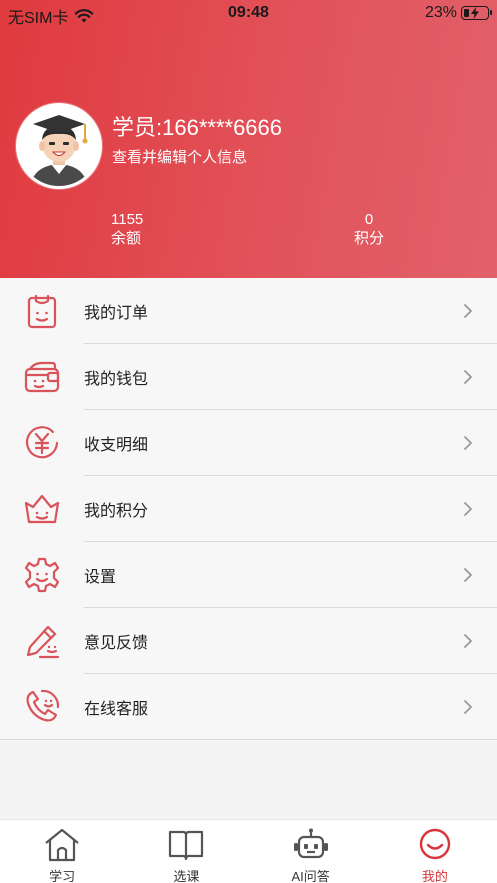 Image resolution: width=497 pixels, height=883 pixels. I want to click on status-time: 09:48, so click(248, 12).